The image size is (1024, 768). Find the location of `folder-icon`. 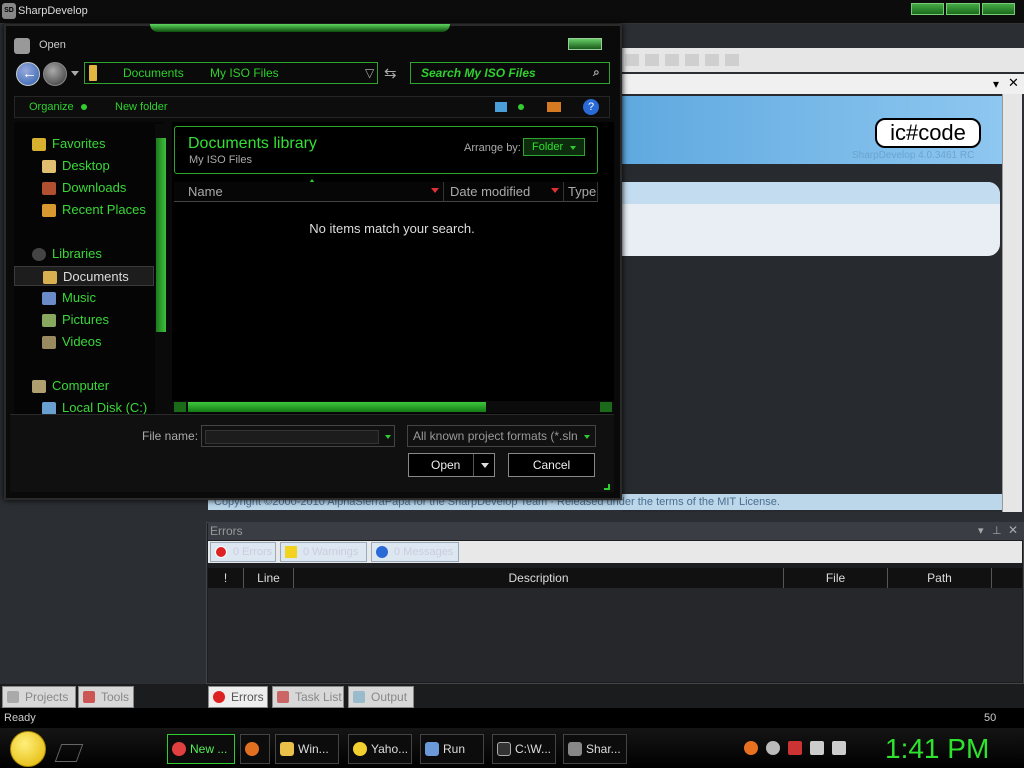

folder-icon is located at coordinates (287, 749).